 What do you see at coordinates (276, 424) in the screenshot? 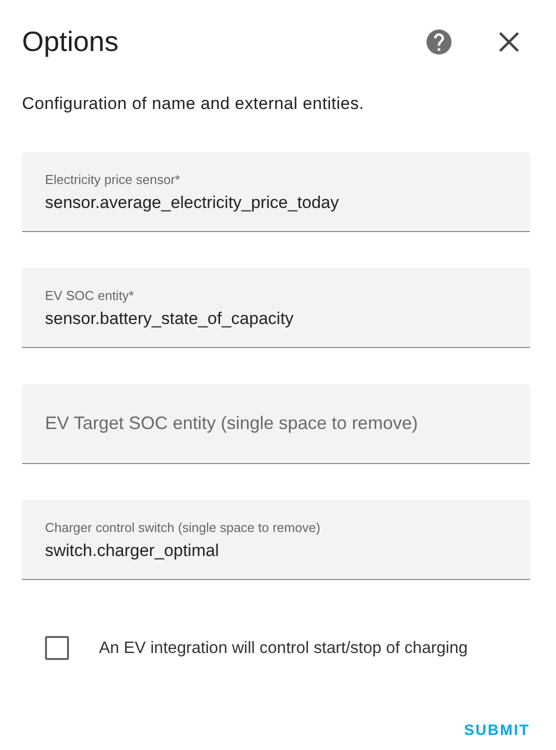
I see `text-field: EV Target SOC entity (single space to remove)` at bounding box center [276, 424].